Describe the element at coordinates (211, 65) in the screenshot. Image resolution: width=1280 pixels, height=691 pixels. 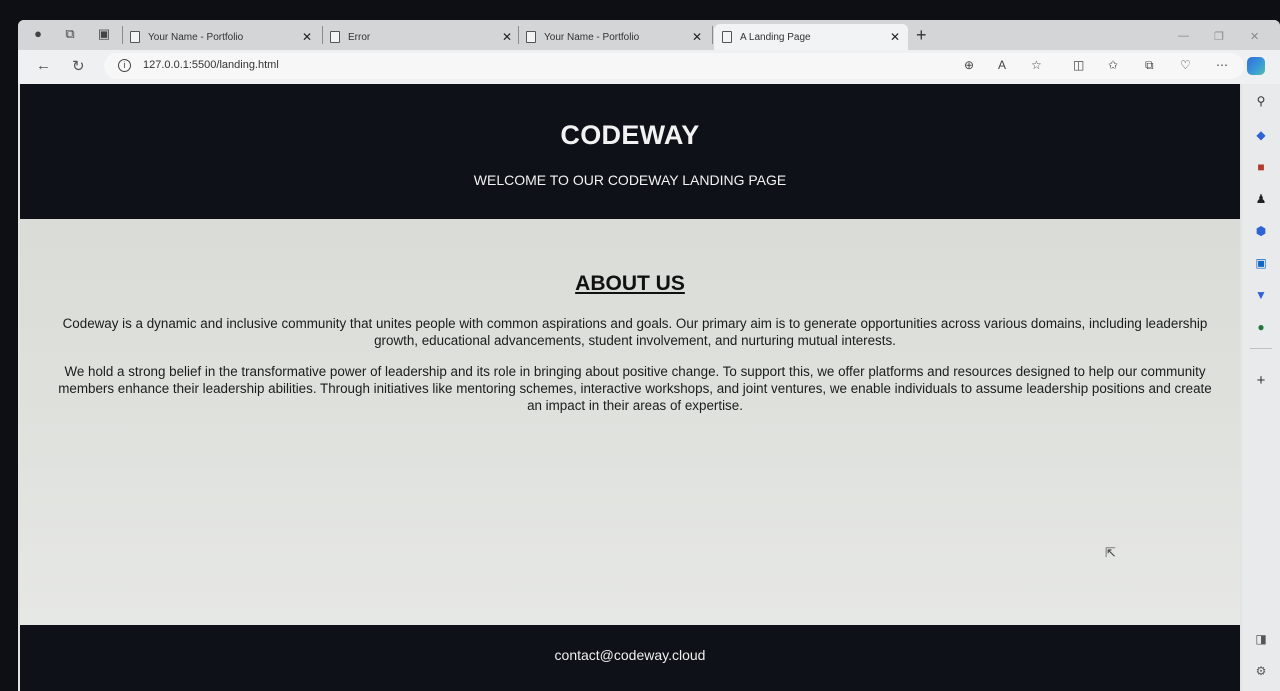
I see `url-text: 127.0.0.1:5500/landing.html` at that location.